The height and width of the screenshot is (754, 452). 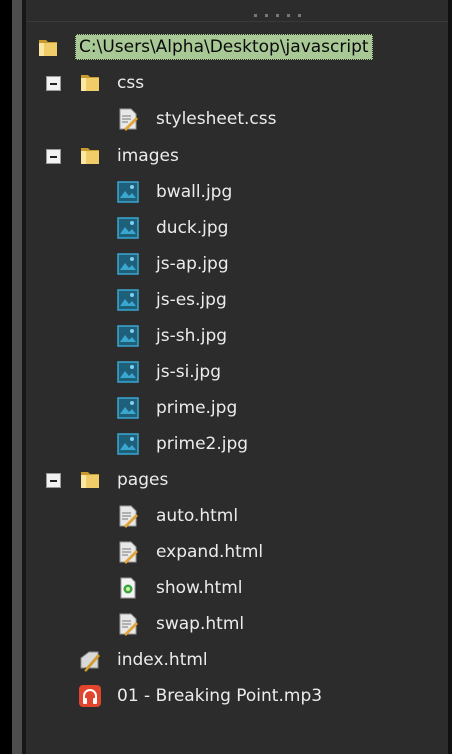 What do you see at coordinates (220, 696) in the screenshot?
I see `tree-file-label: 01 - Breaking Point.mp3` at bounding box center [220, 696].